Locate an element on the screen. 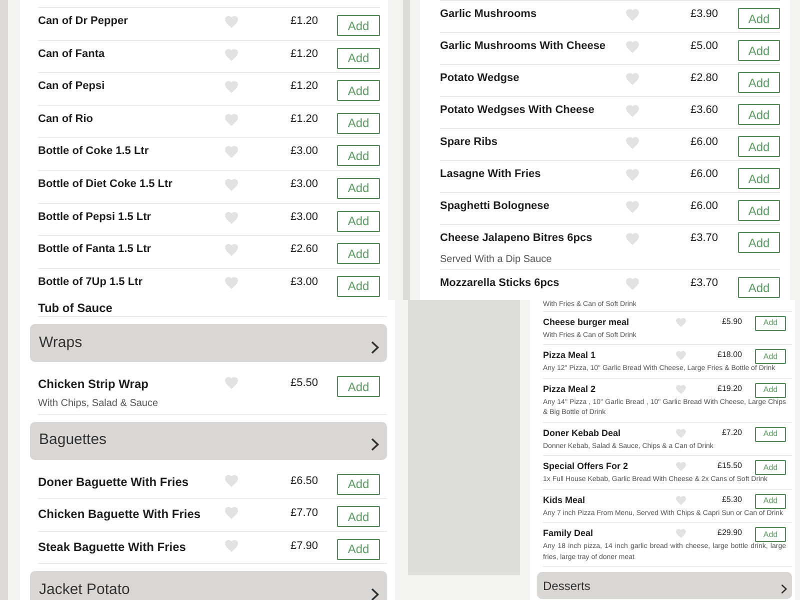 The width and height of the screenshot is (800, 600). item-name: Bottle of Pepsi 1.5 Ltr is located at coordinates (95, 217).